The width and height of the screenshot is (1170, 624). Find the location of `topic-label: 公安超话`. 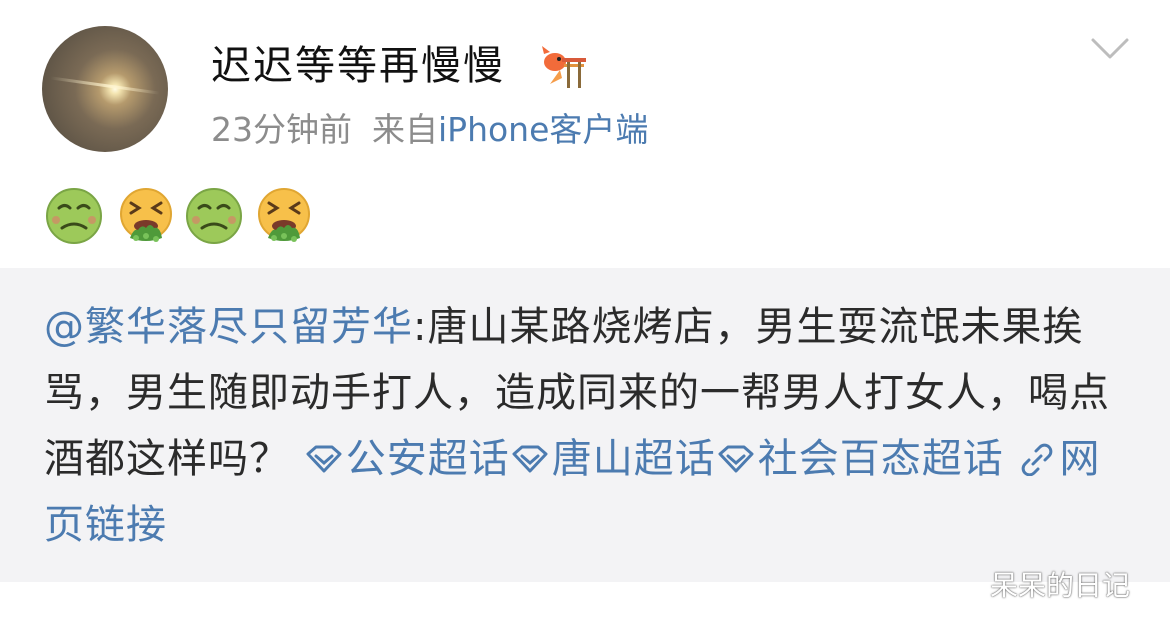

topic-label: 公安超话 is located at coordinates (427, 459).